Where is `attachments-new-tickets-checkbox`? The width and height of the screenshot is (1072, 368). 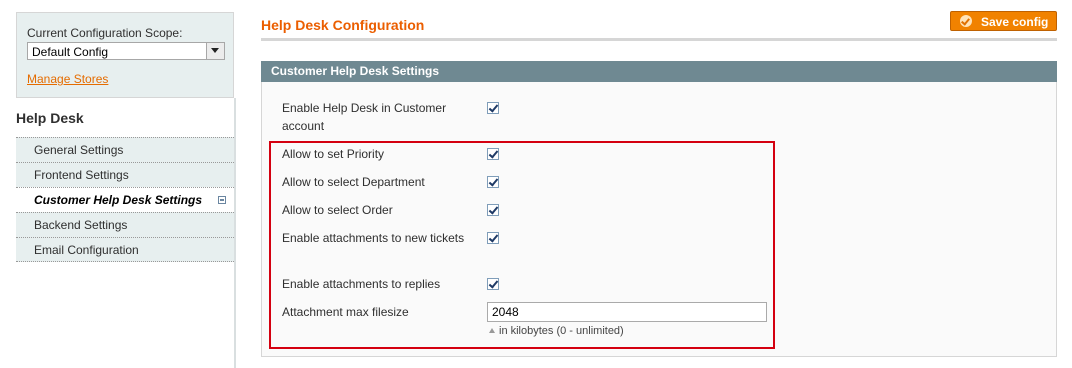 attachments-new-tickets-checkbox is located at coordinates (493, 238).